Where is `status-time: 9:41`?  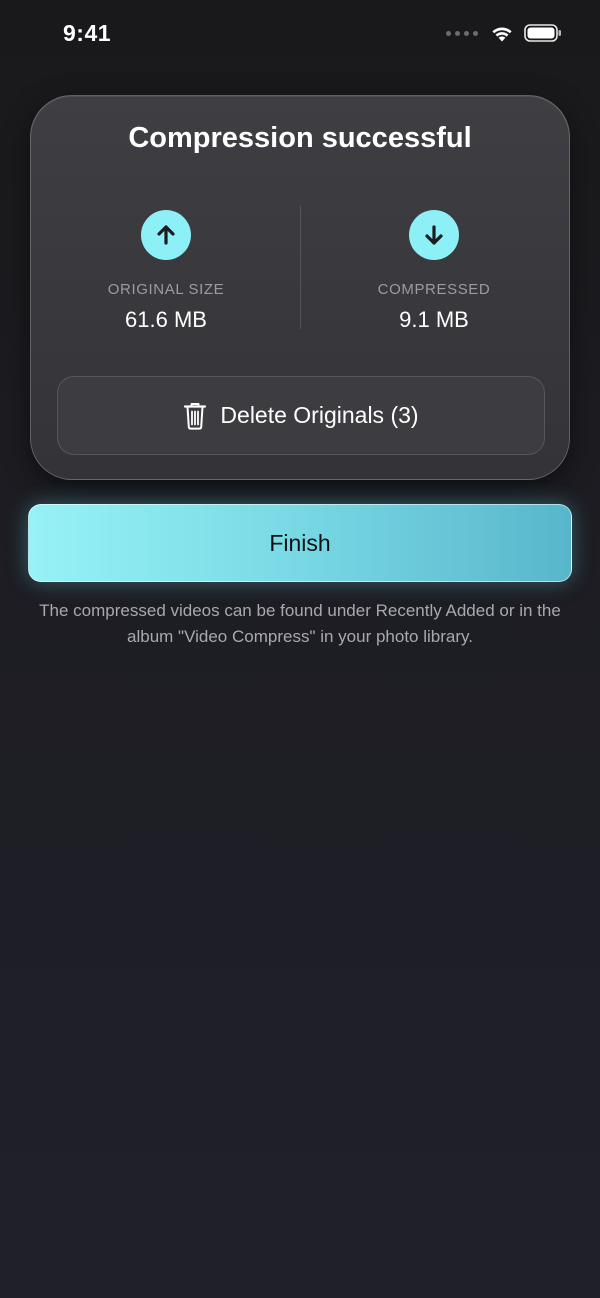
status-time: 9:41 is located at coordinates (87, 33).